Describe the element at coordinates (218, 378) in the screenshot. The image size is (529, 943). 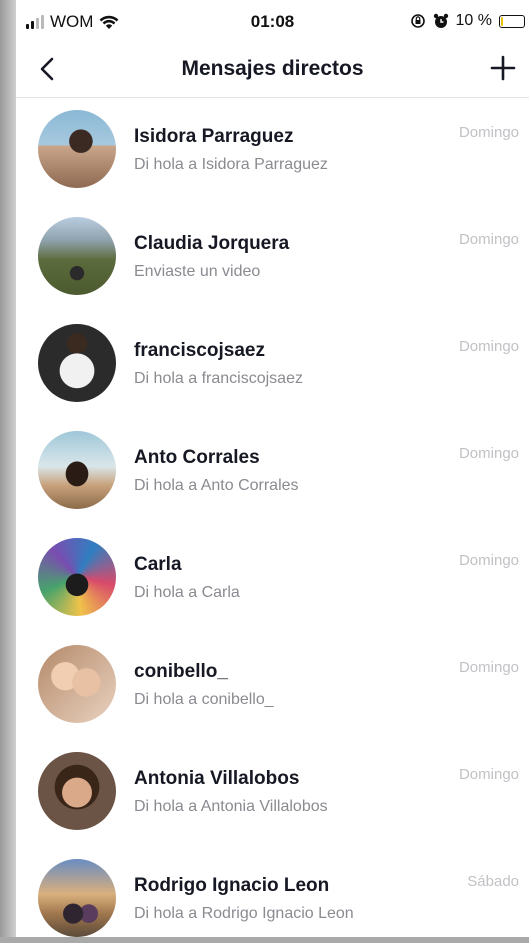
I see `message-preview: Di hola a franciscojsaez` at that location.